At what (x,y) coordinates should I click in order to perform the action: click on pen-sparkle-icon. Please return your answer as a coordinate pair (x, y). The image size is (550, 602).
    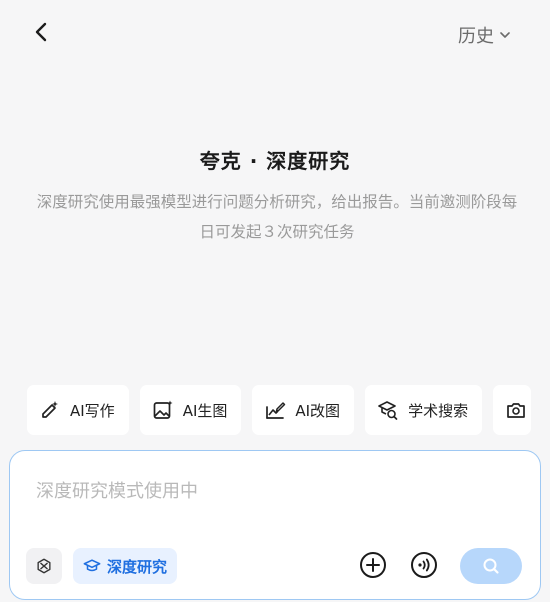
    Looking at the image, I should click on (50, 410).